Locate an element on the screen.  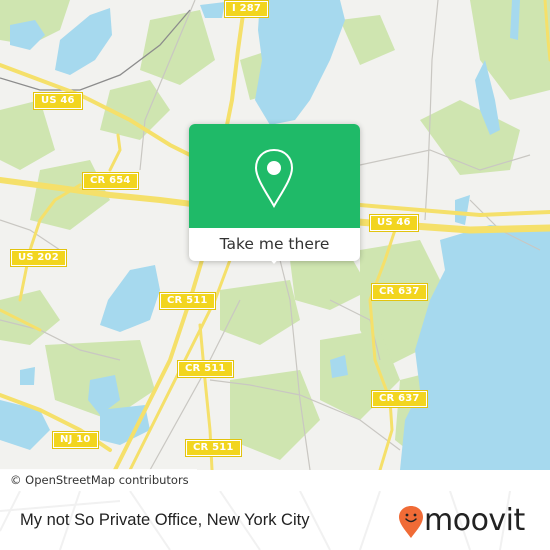
road-shield-cr654: CR 654 is located at coordinates (110, 181).